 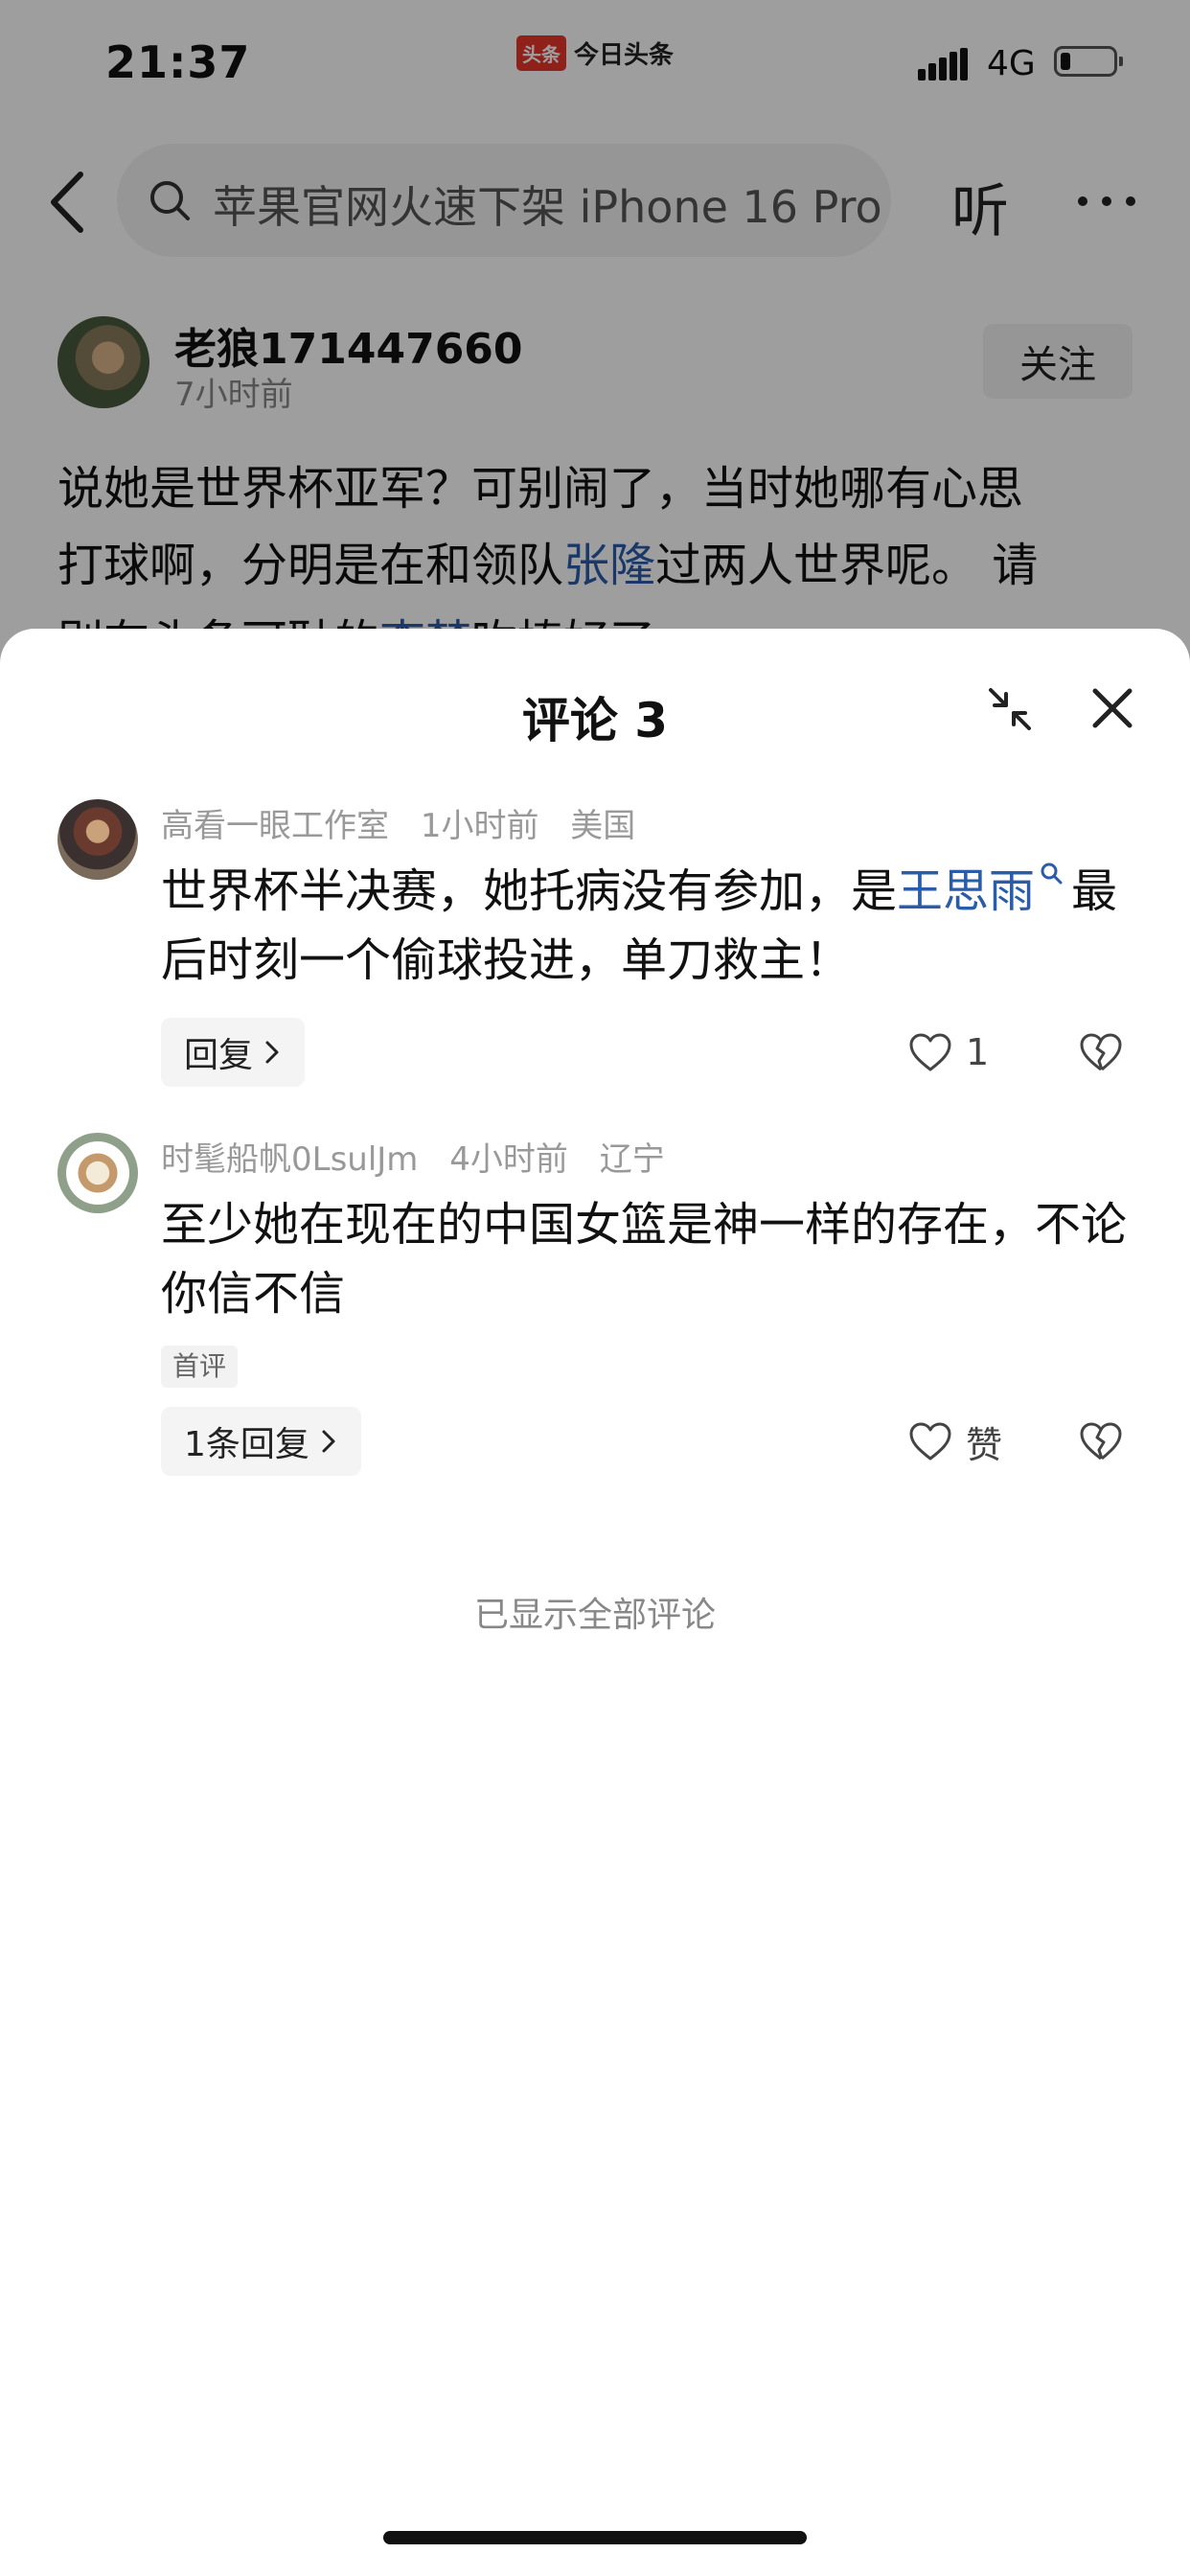 What do you see at coordinates (409, 822) in the screenshot?
I see `comment-meta: 高看一眼工作室 1小时前 美国` at bounding box center [409, 822].